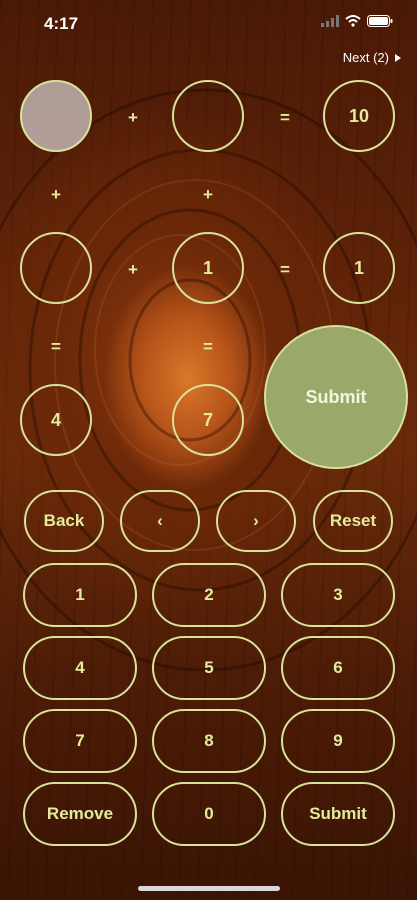  What do you see at coordinates (353, 21) in the screenshot?
I see `wifi-icon` at bounding box center [353, 21].